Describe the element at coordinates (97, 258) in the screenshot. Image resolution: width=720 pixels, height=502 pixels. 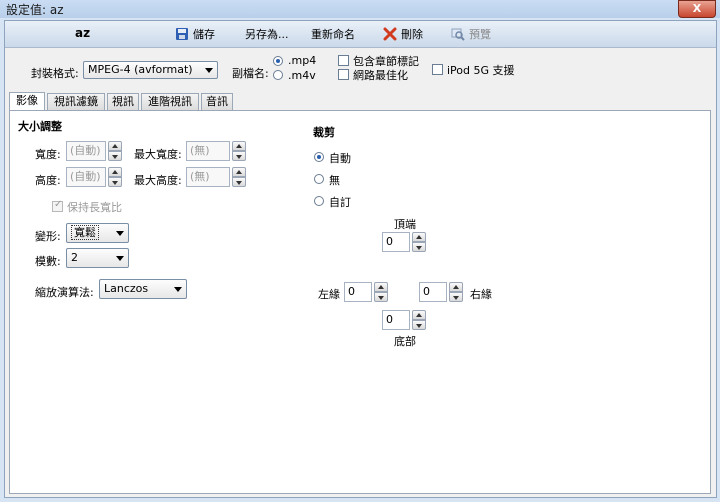
I see `modulus-select: 2` at that location.